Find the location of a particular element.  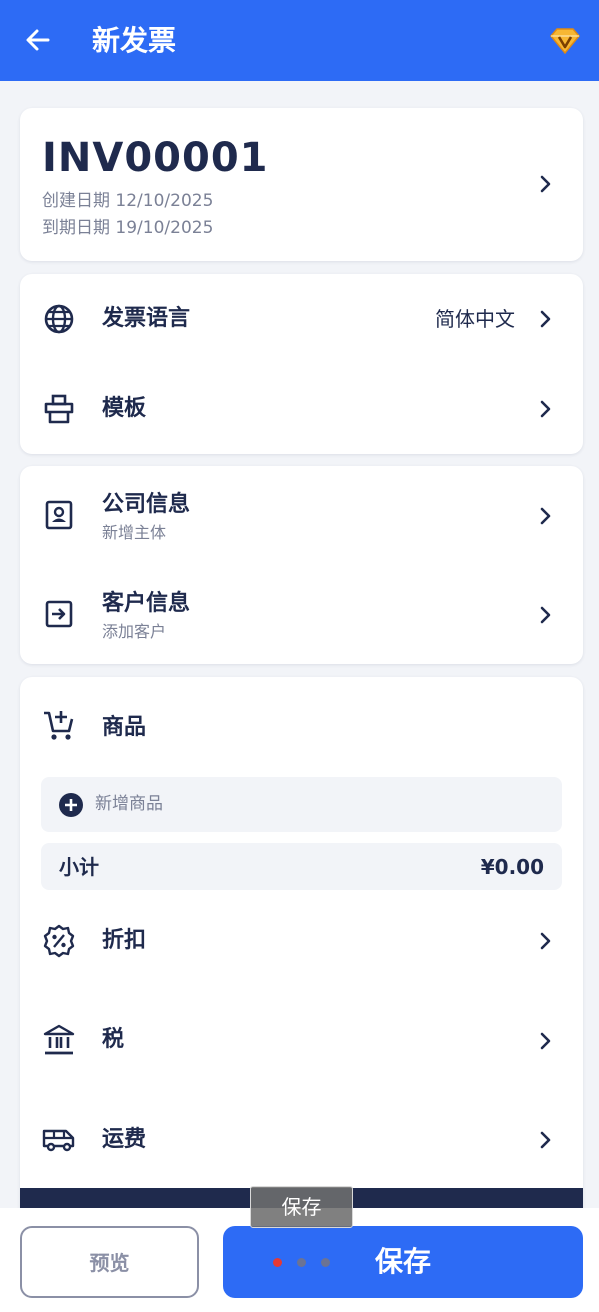

company-info-label: 公司信息 is located at coordinates (146, 504).